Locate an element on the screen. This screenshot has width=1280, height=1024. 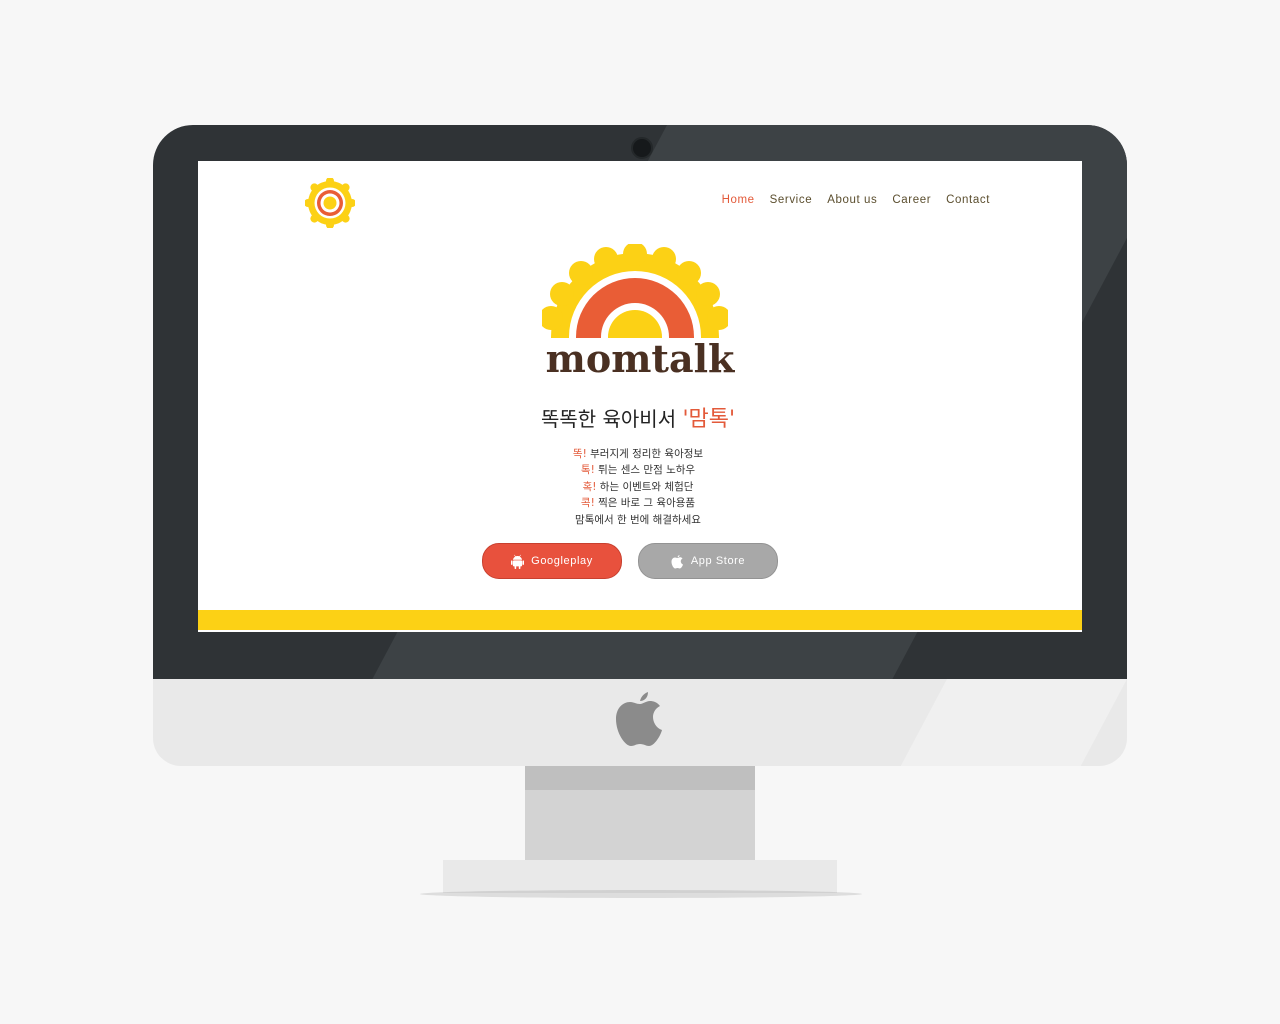
feature-text: 하는 이벤트와 체험단 is located at coordinates (645, 486).